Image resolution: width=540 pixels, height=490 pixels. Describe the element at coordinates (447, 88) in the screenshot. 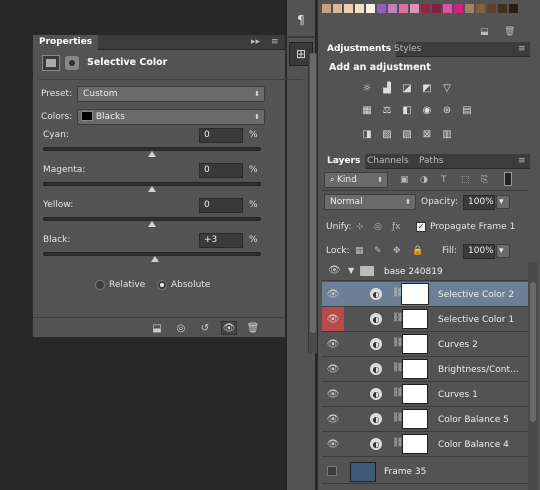

I see `vibrance-icon: ▽` at that location.